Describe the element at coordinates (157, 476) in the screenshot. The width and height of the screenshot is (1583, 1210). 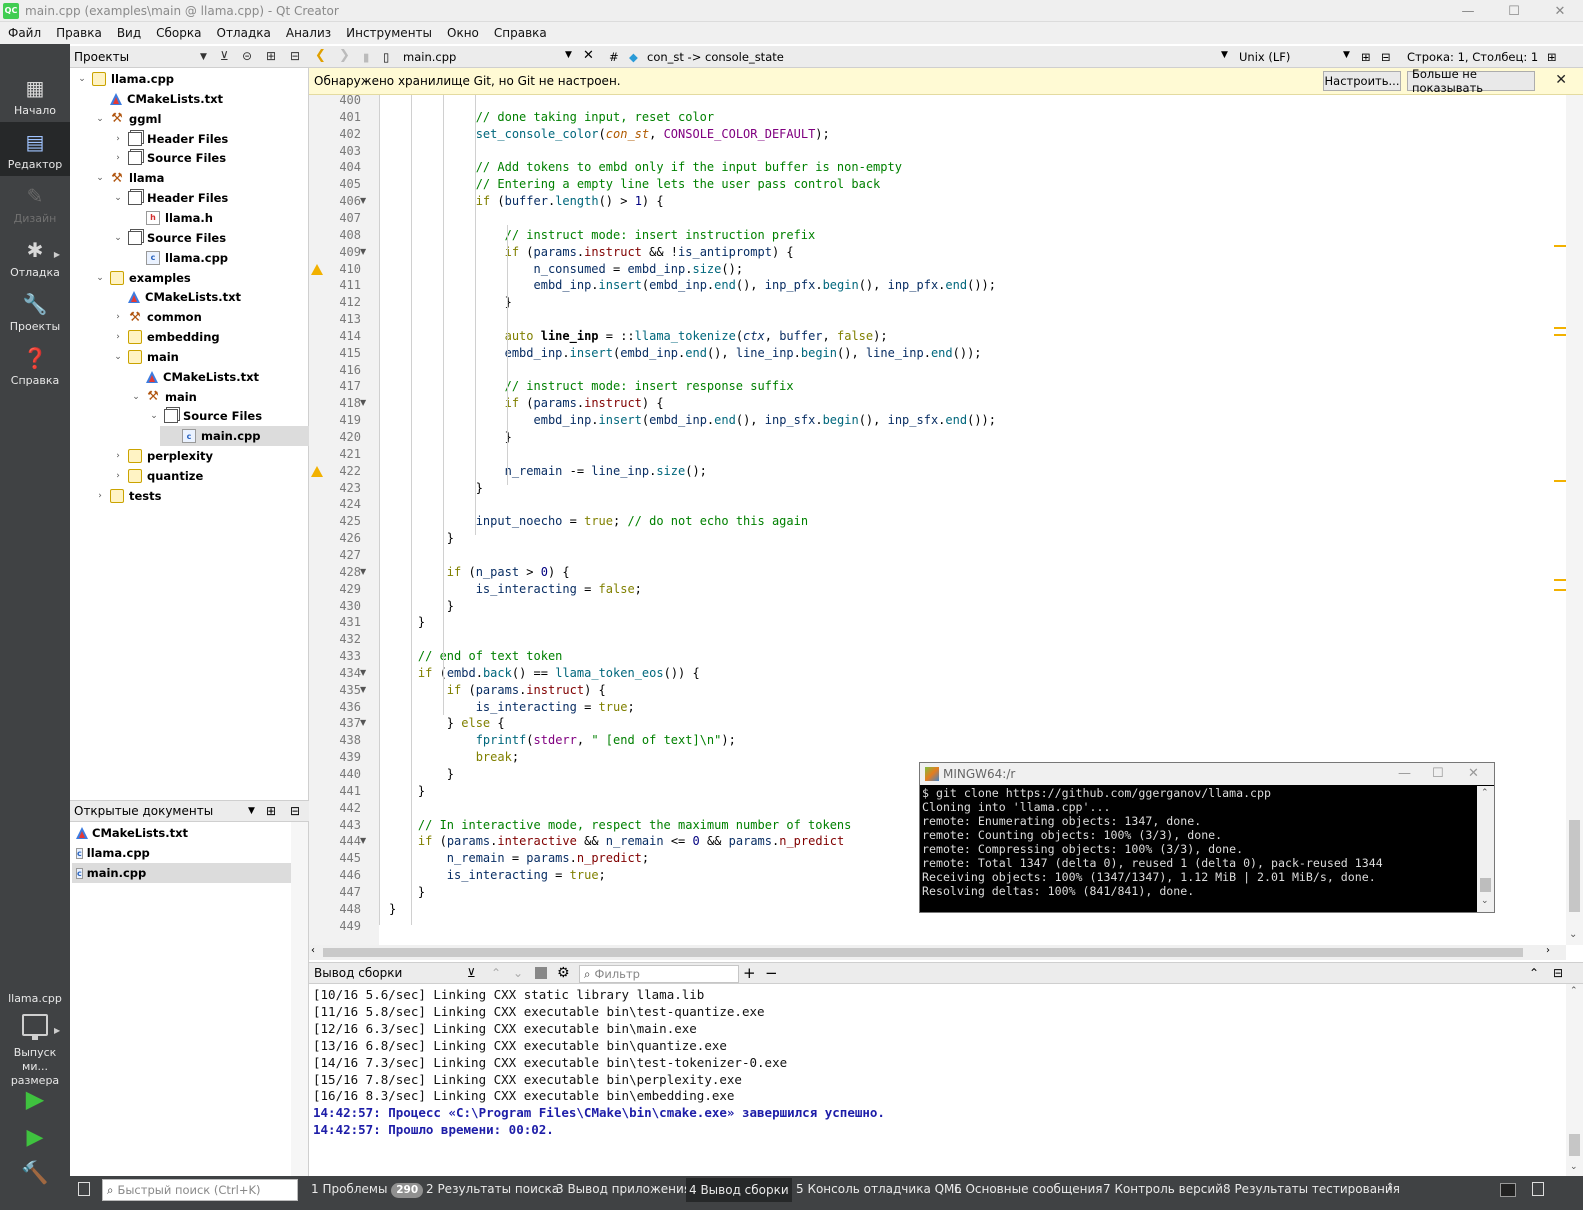
I see `tree-item: › quantize` at that location.